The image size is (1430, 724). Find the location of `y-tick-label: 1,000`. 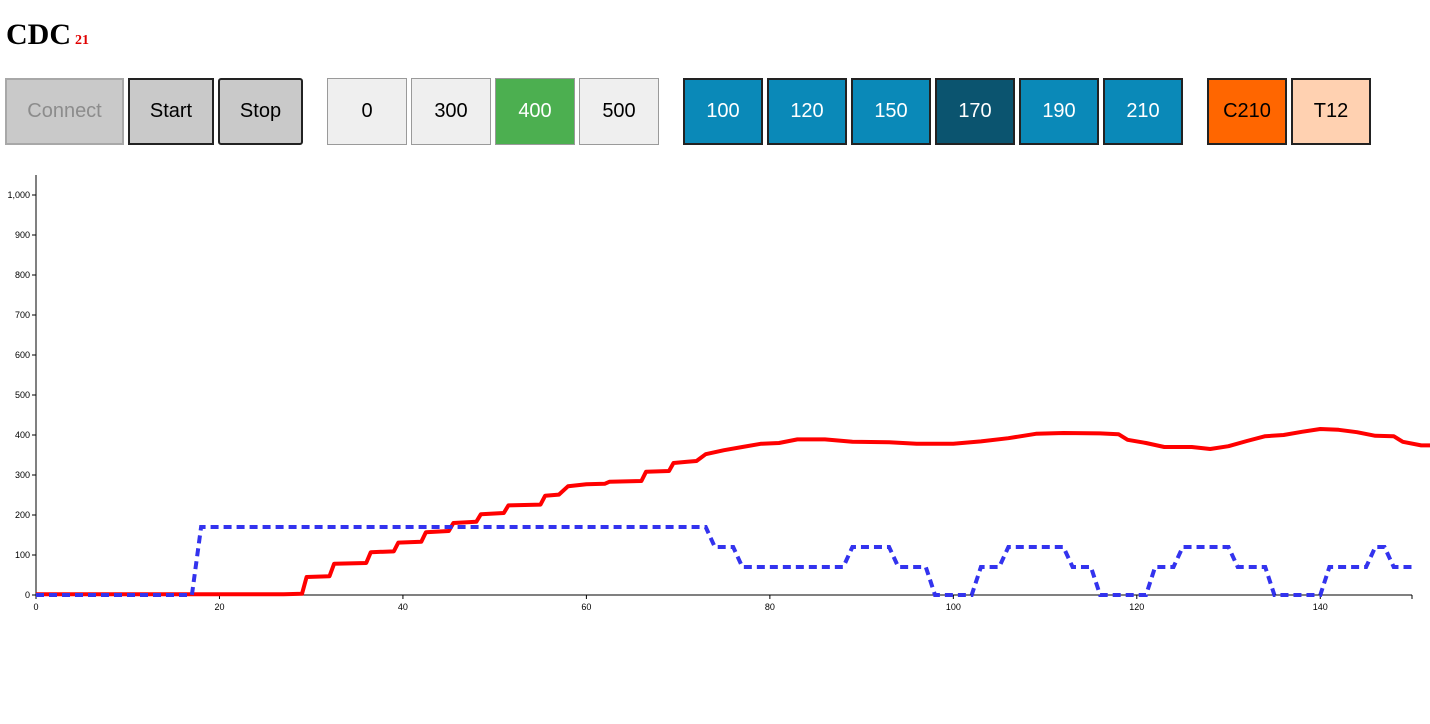

y-tick-label: 1,000 is located at coordinates (18, 195).